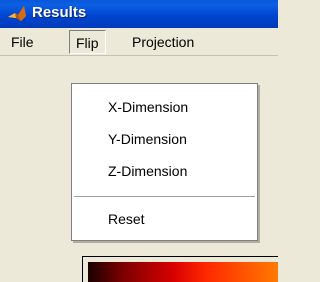 The image size is (320, 282). Describe the element at coordinates (59, 12) in the screenshot. I see `window-title: Results` at that location.